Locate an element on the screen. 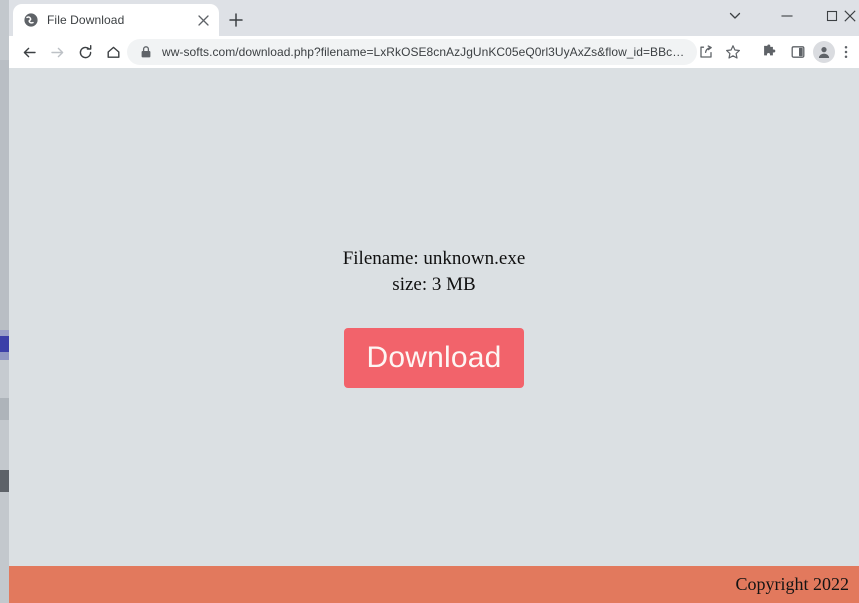  browser-tab-file-download: File Download is located at coordinates (116, 20).